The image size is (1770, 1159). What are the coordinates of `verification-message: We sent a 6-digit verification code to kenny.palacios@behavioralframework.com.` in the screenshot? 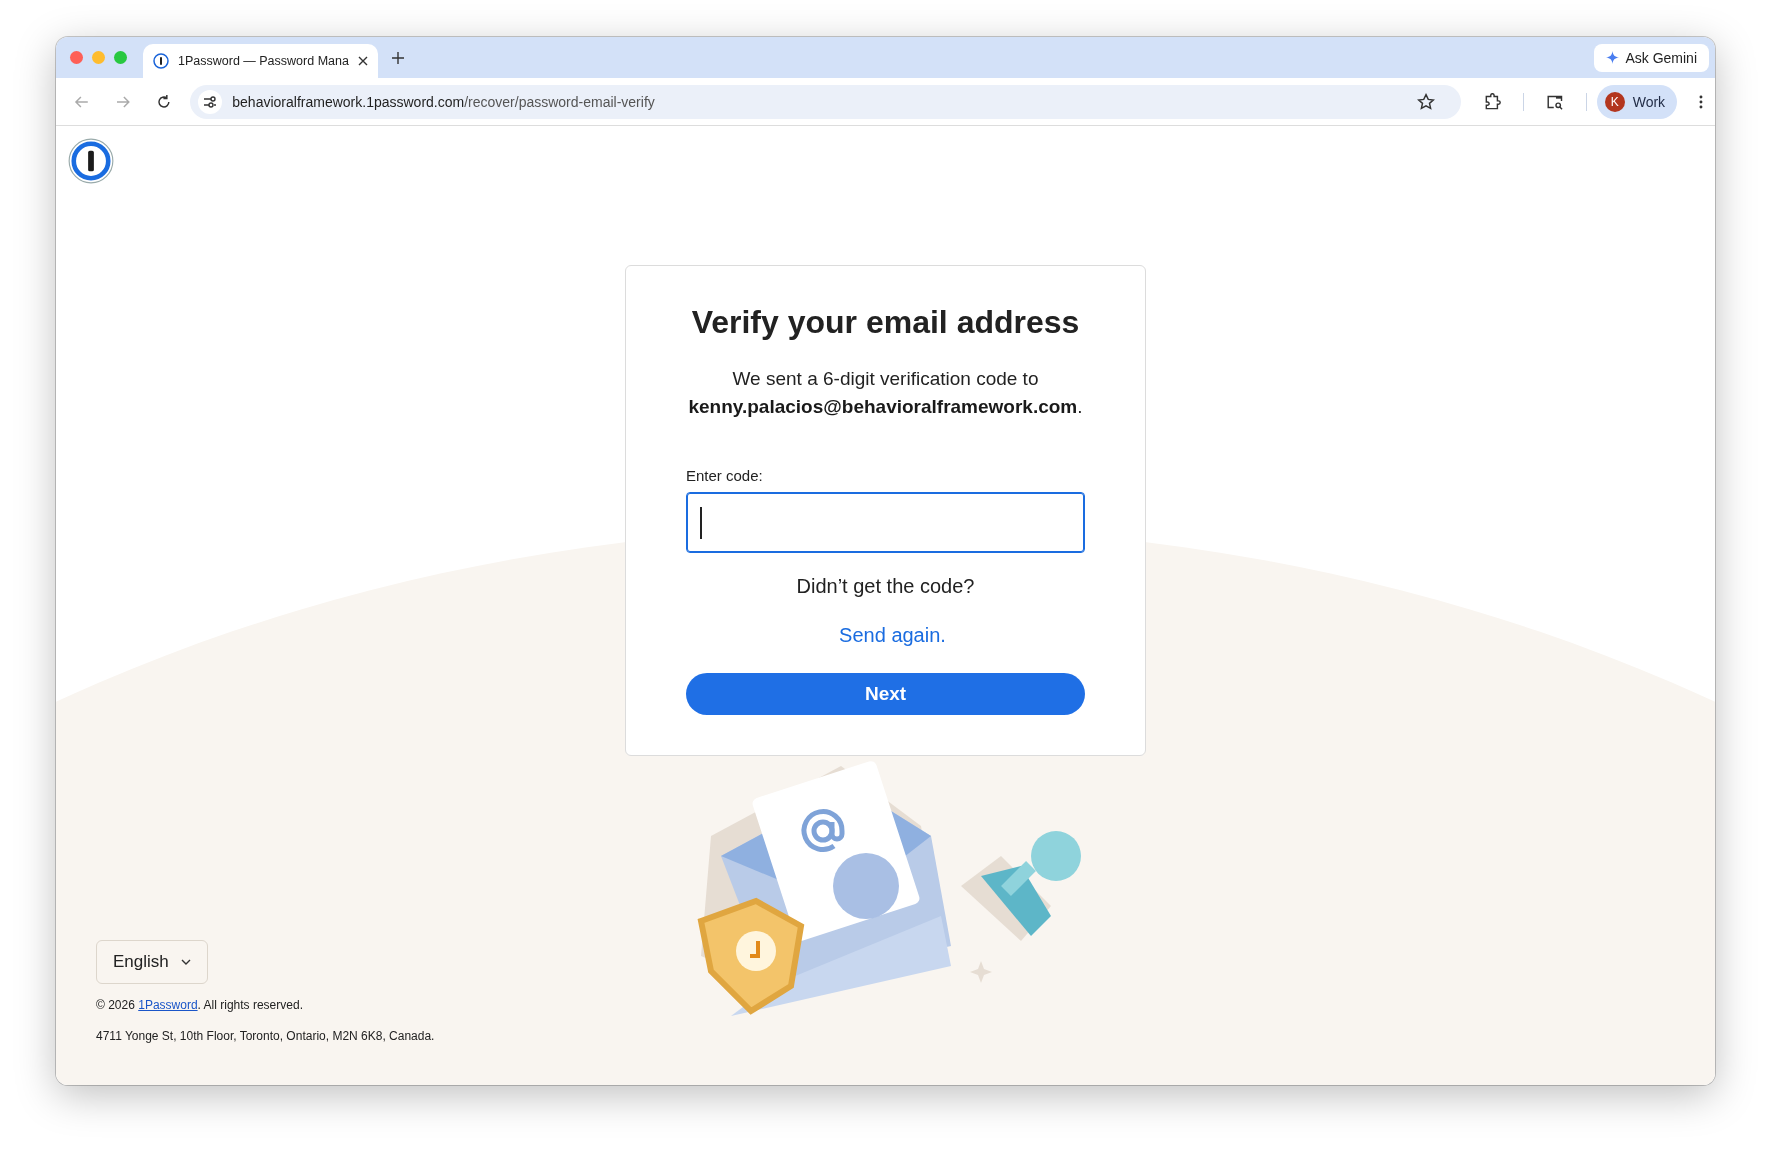 It's located at (885, 393).